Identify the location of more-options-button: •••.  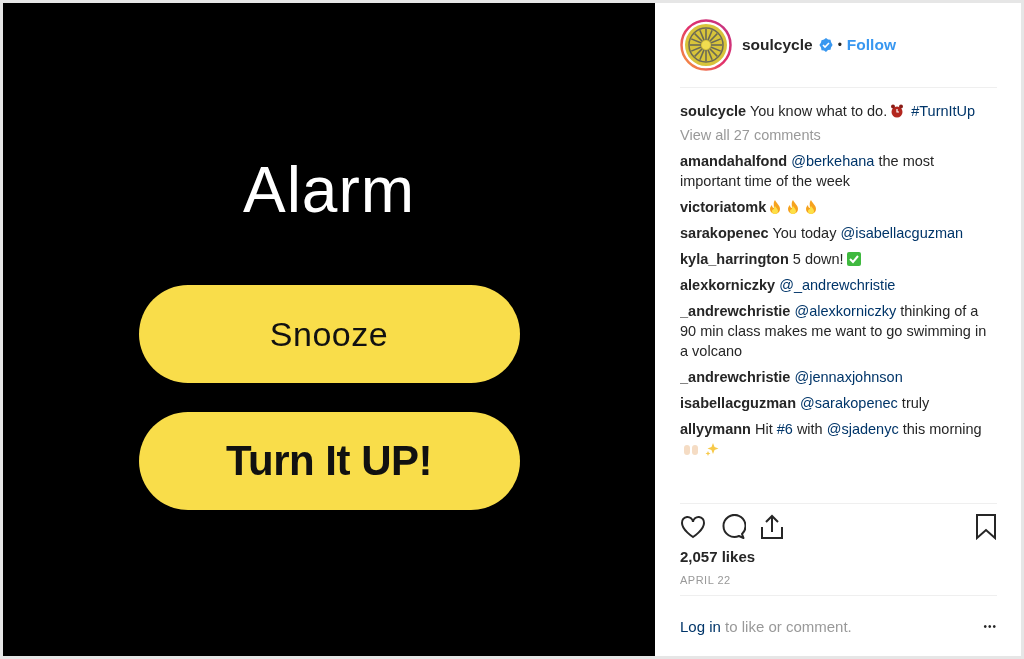
(990, 626).